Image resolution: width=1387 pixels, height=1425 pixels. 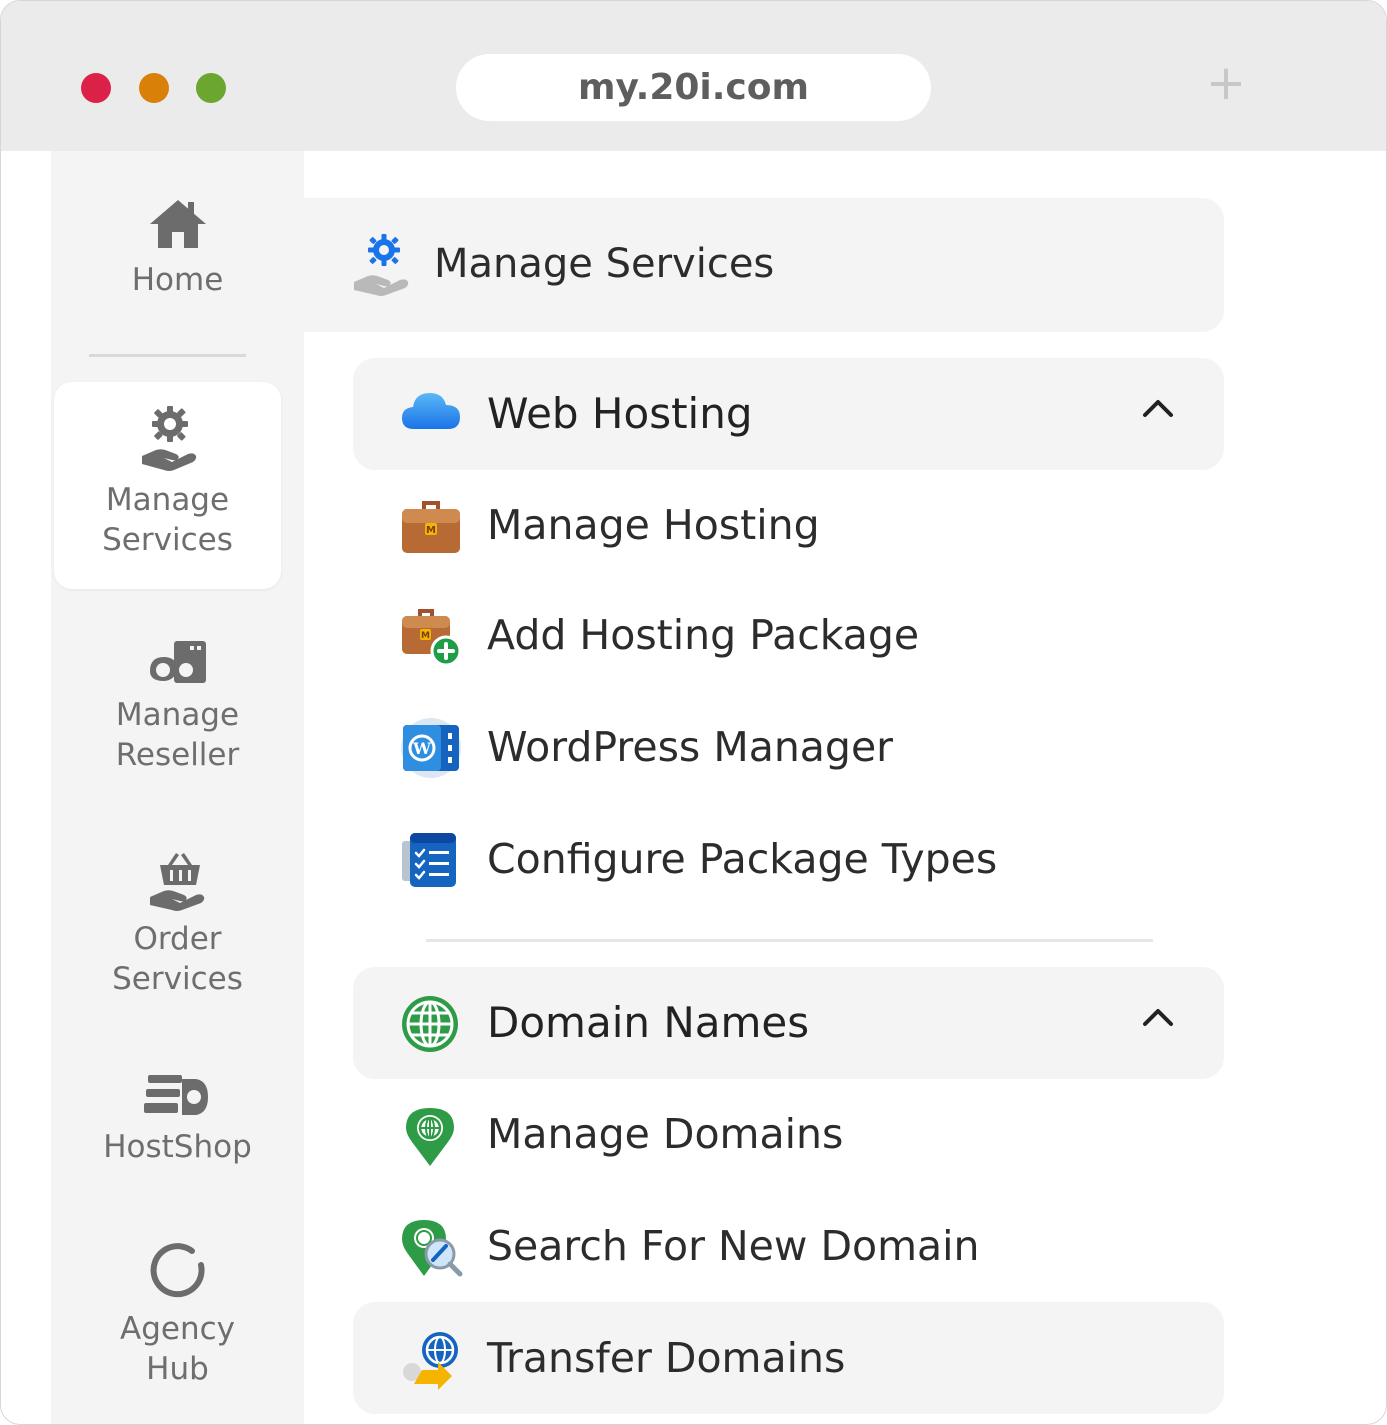 What do you see at coordinates (177, 959) in the screenshot?
I see `sidebar-item-label: Order Services` at bounding box center [177, 959].